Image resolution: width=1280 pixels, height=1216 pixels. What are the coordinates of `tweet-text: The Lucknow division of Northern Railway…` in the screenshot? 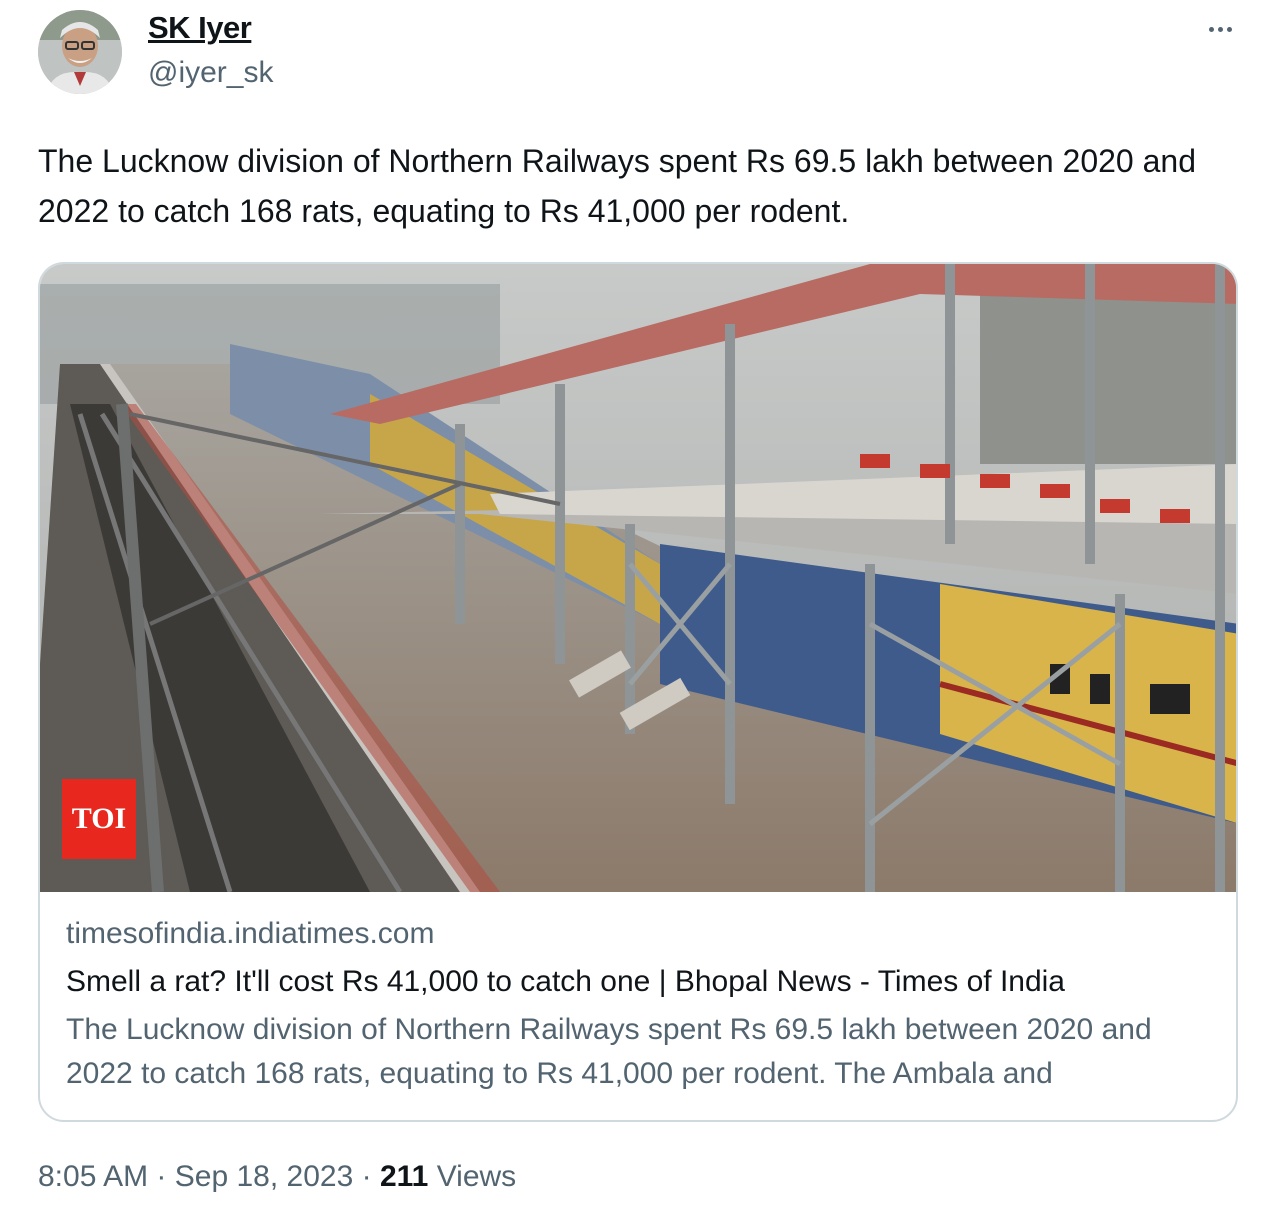 It's located at (617, 186).